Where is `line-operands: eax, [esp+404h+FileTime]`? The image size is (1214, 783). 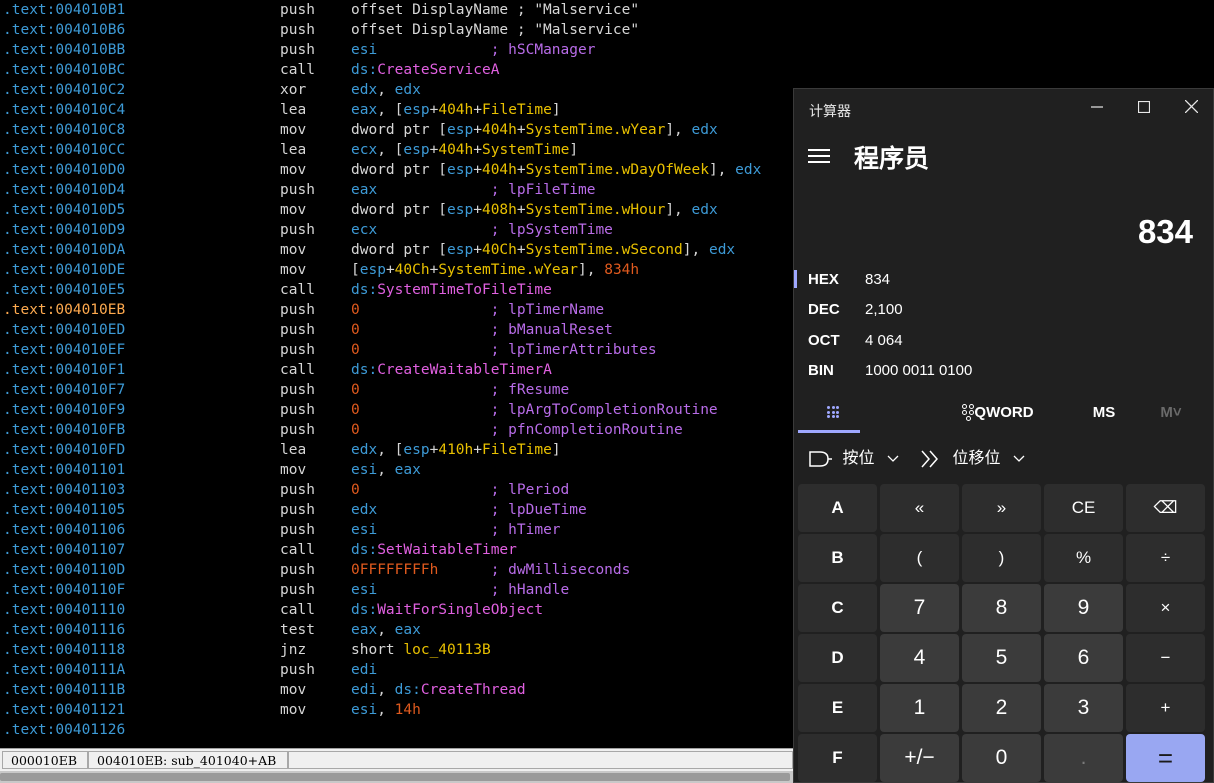 line-operands: eax, [esp+404h+FileTime] is located at coordinates (456, 110).